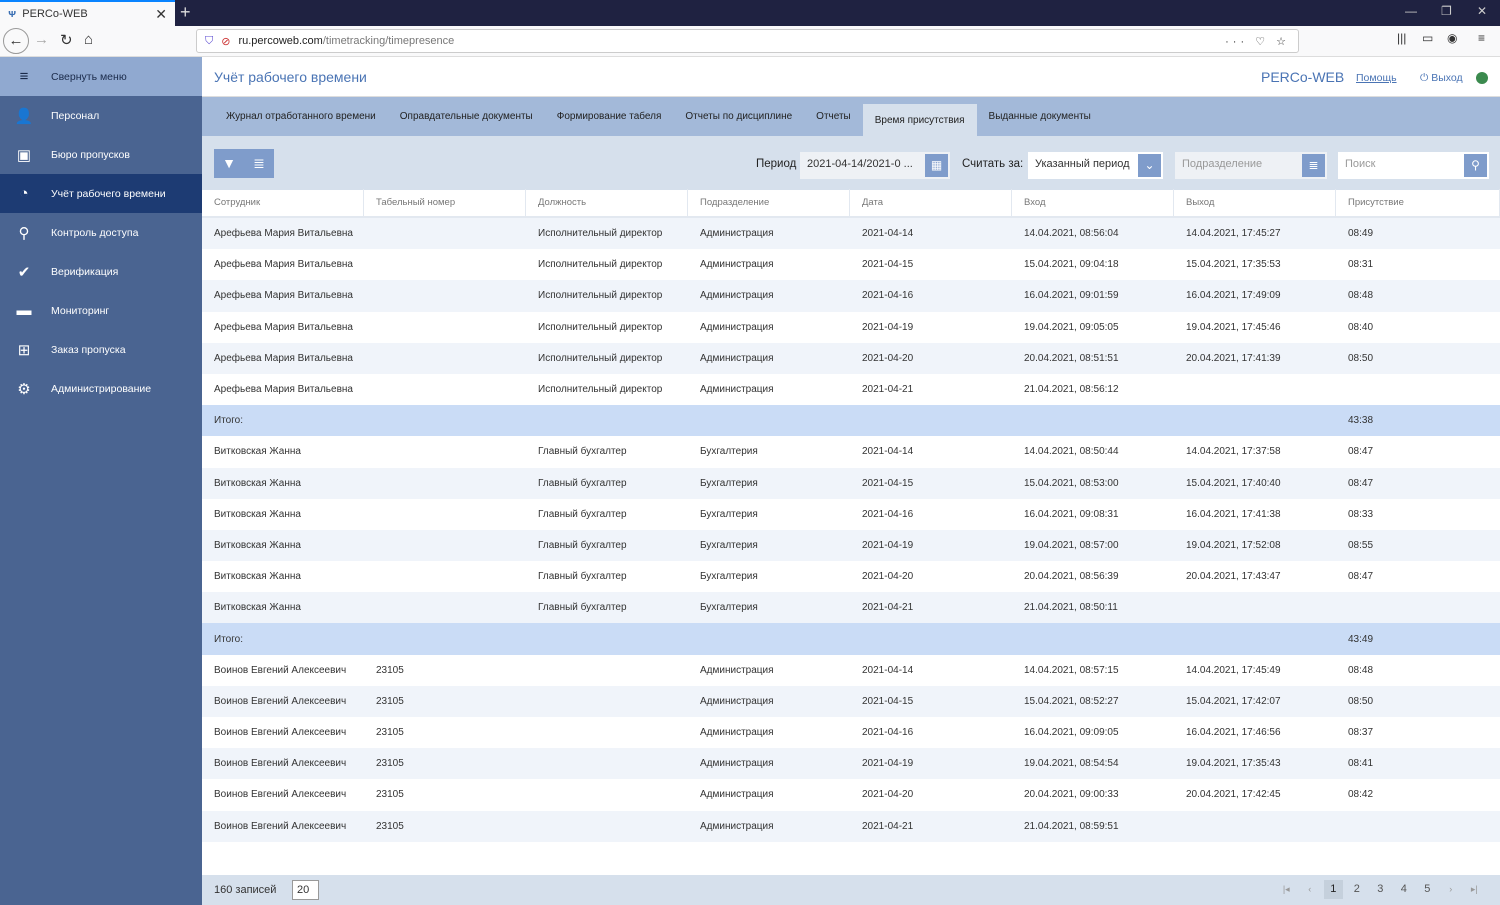  I want to click on cell-date: 2021-04-15, so click(888, 265).